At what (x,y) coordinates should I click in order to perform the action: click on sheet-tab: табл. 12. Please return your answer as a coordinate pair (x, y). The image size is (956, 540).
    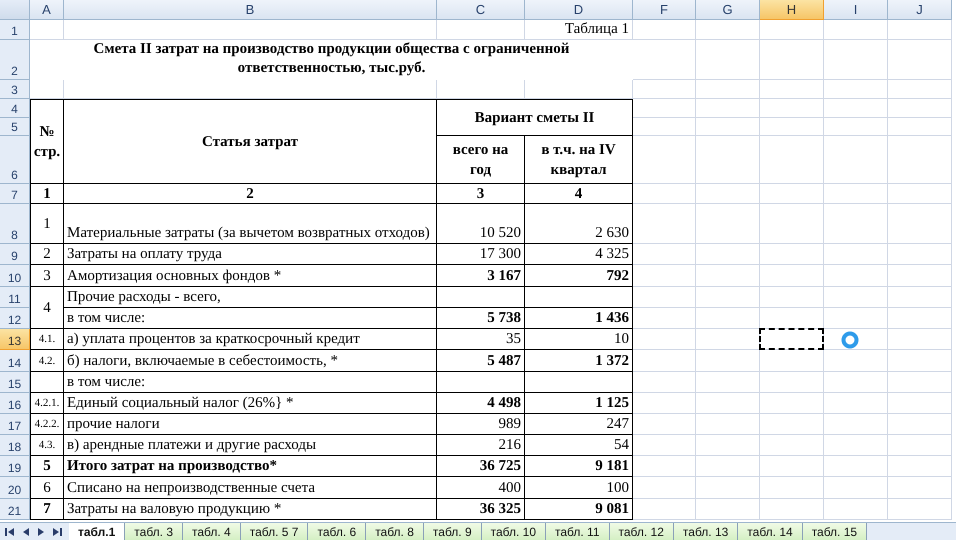
    Looking at the image, I should click on (642, 531).